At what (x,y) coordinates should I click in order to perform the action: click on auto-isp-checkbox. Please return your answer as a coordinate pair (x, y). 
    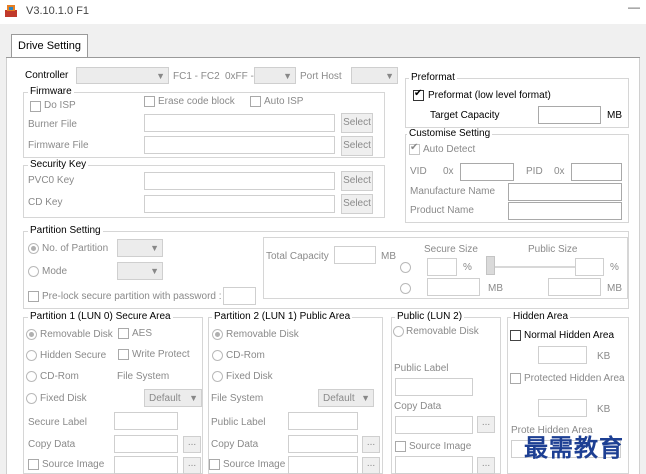
    Looking at the image, I should click on (255, 101).